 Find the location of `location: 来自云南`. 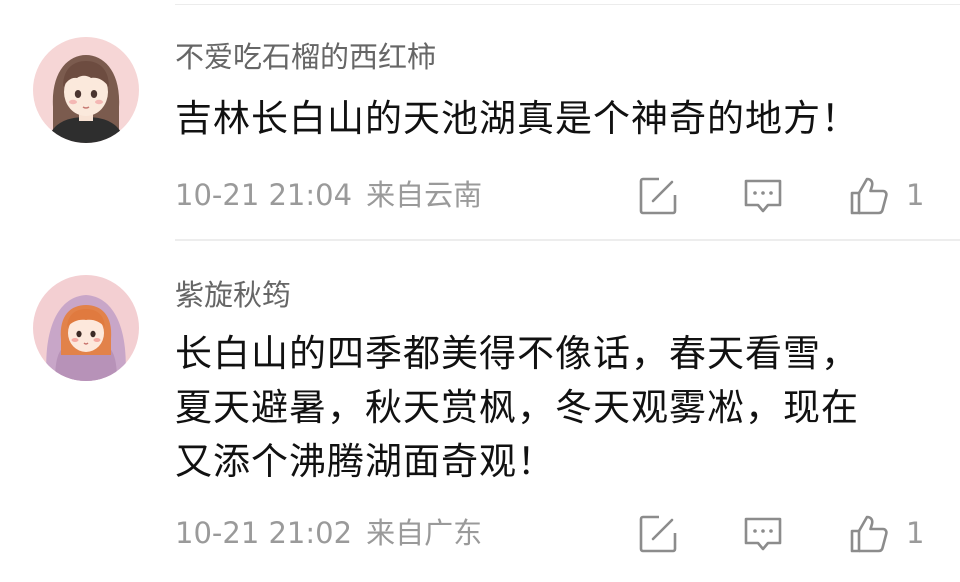

location: 来自云南 is located at coordinates (424, 195).